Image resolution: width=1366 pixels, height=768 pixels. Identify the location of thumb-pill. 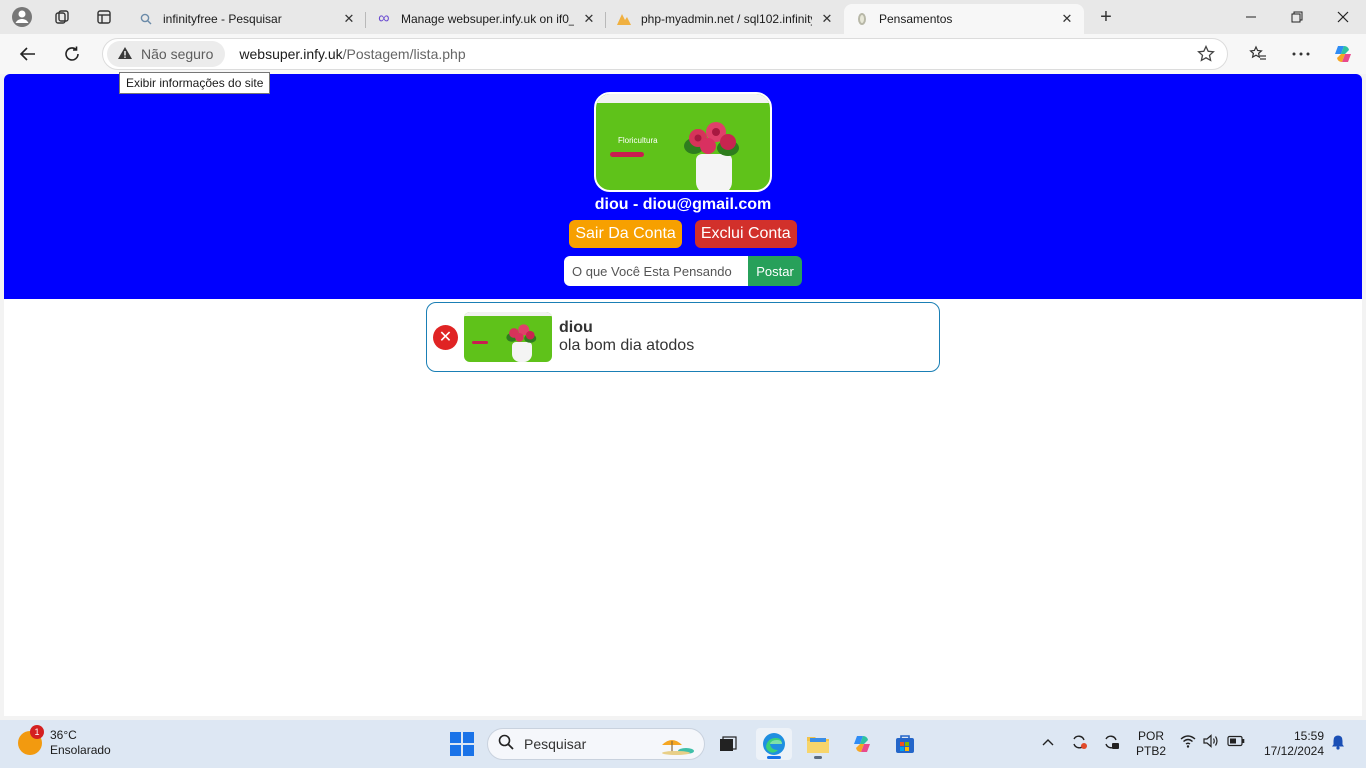
(480, 342).